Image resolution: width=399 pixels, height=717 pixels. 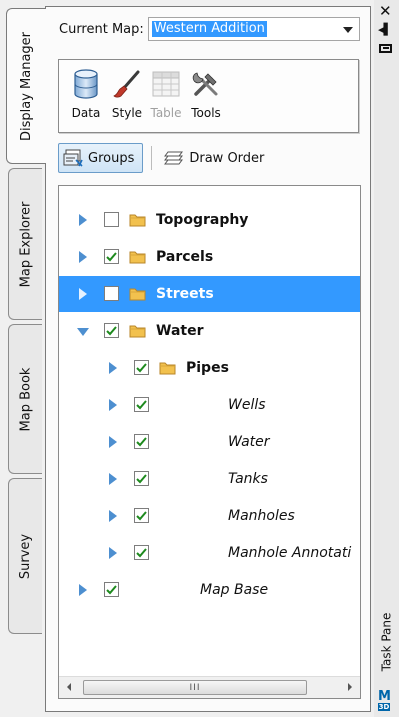 I want to click on task-pane-label: Task Pane, so click(x=386, y=642).